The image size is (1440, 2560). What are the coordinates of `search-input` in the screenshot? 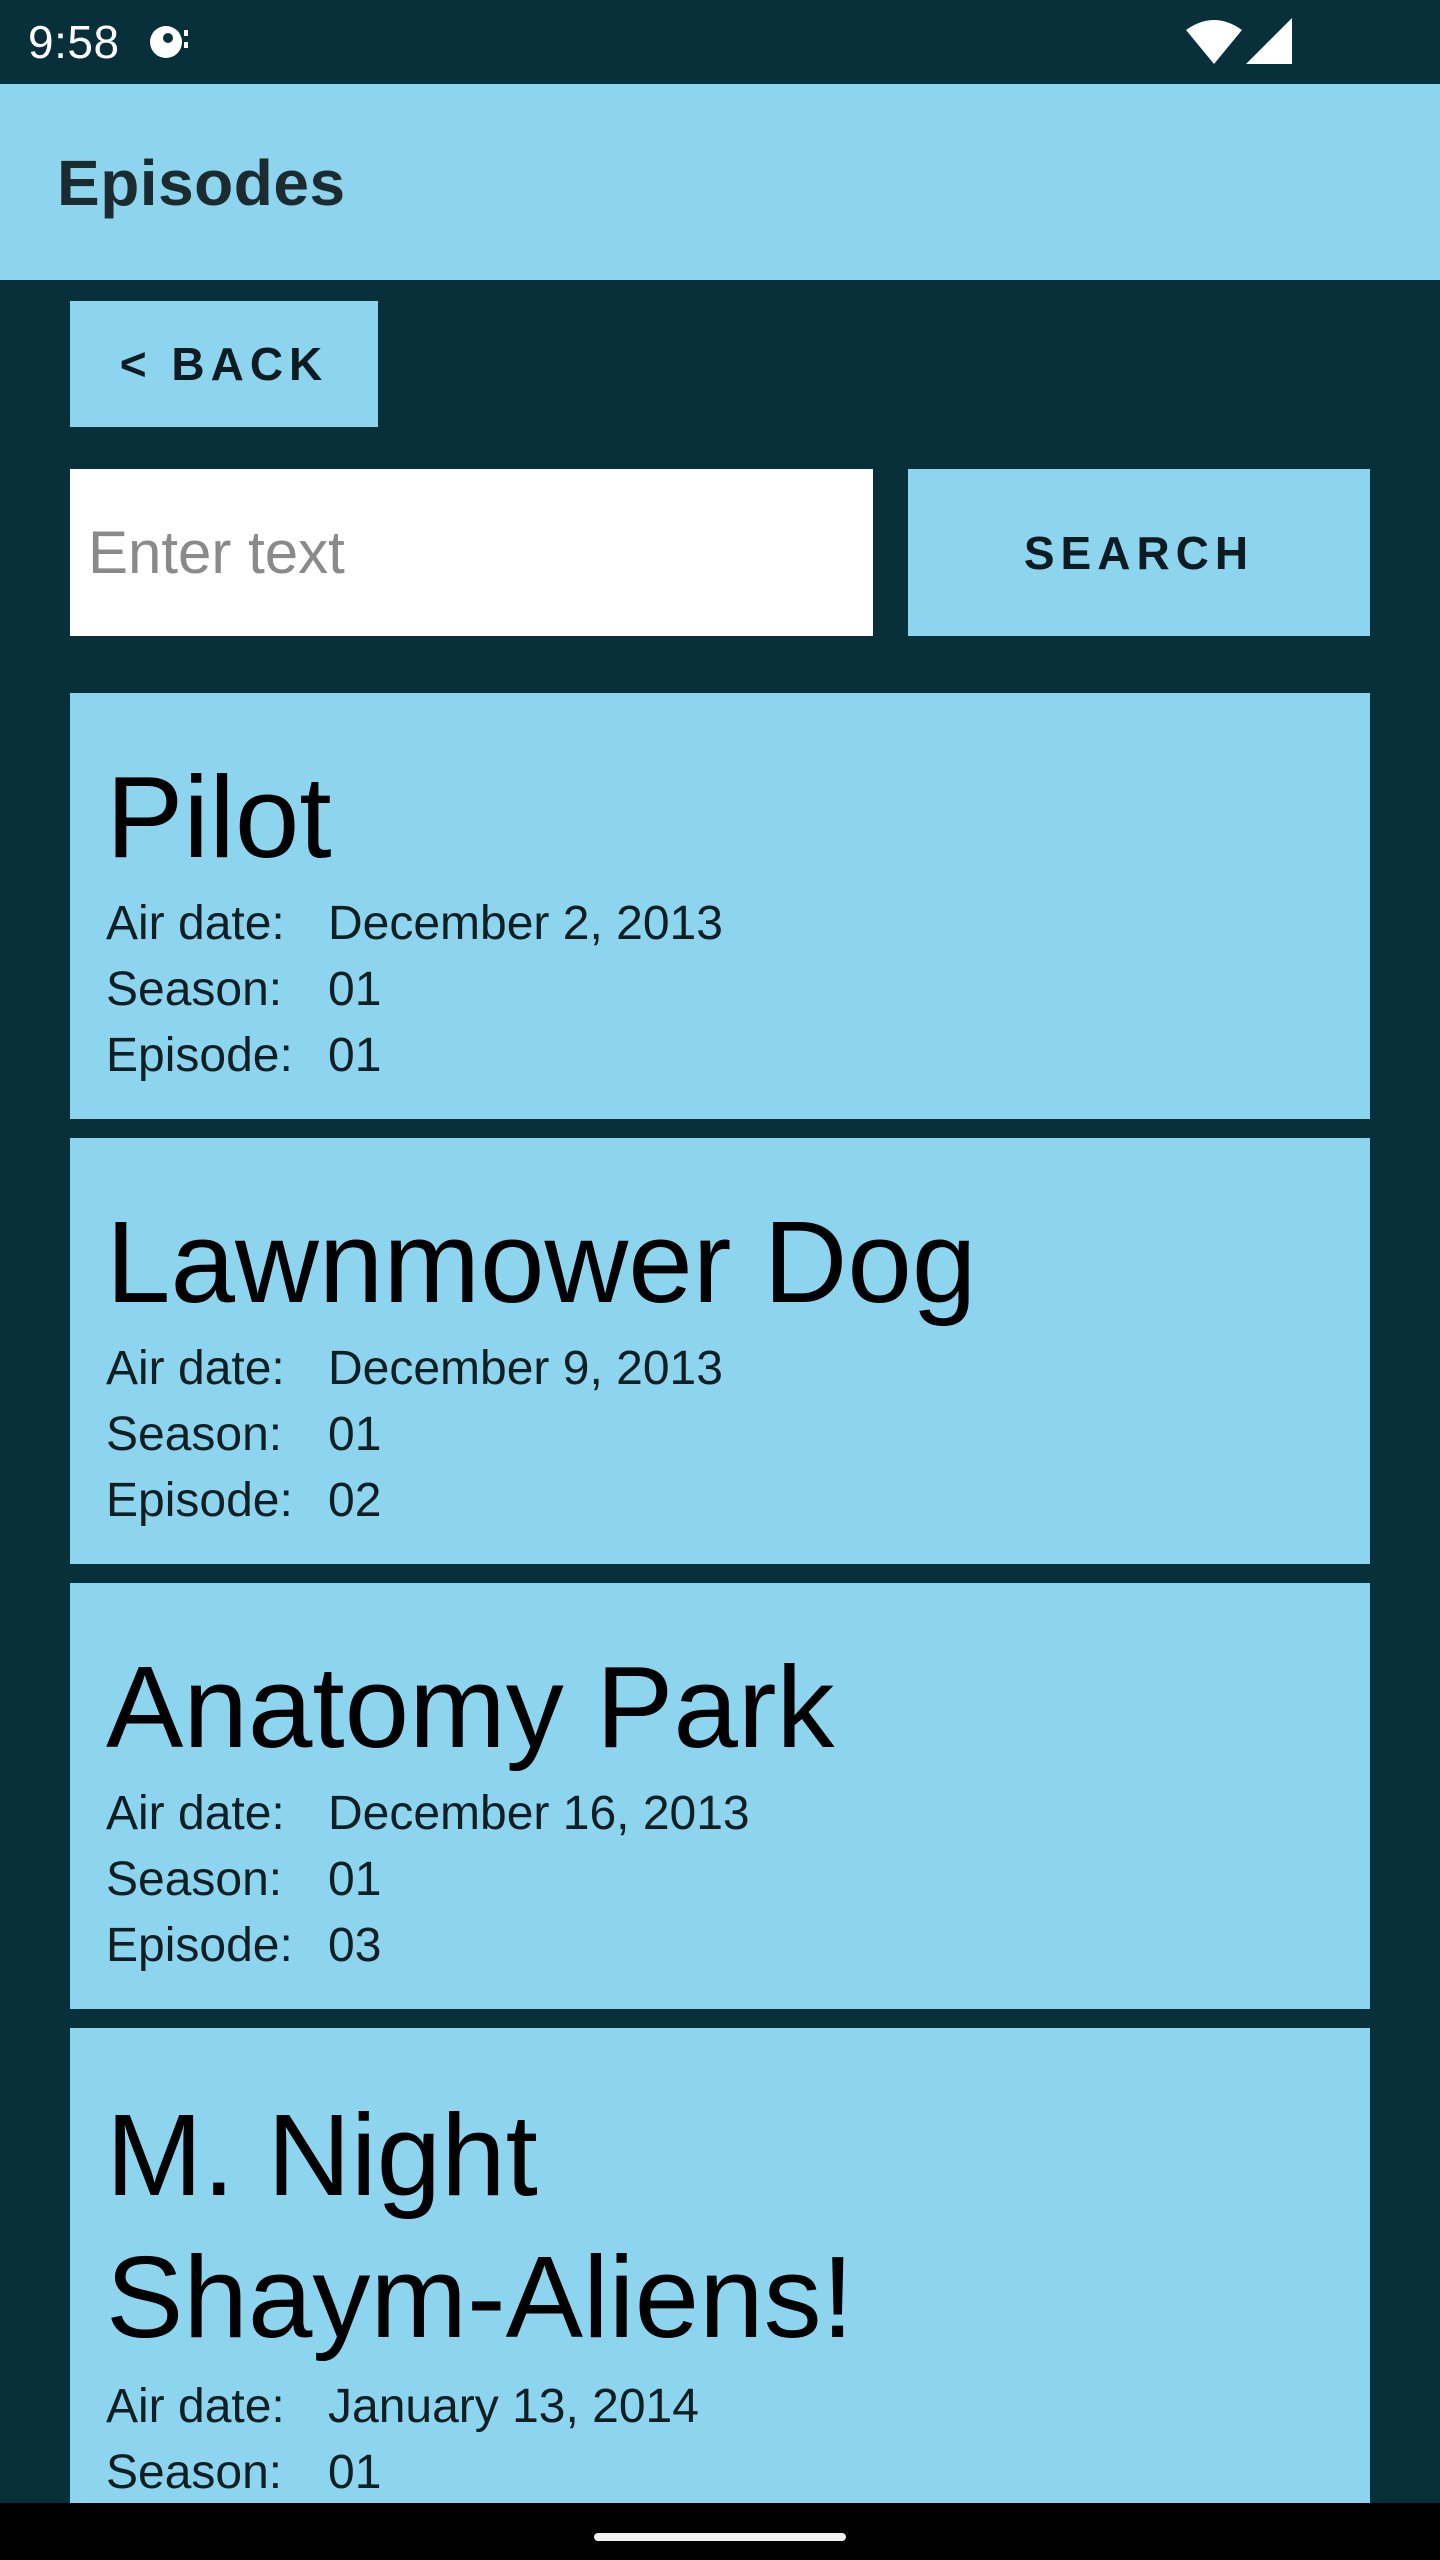 It's located at (471, 552).